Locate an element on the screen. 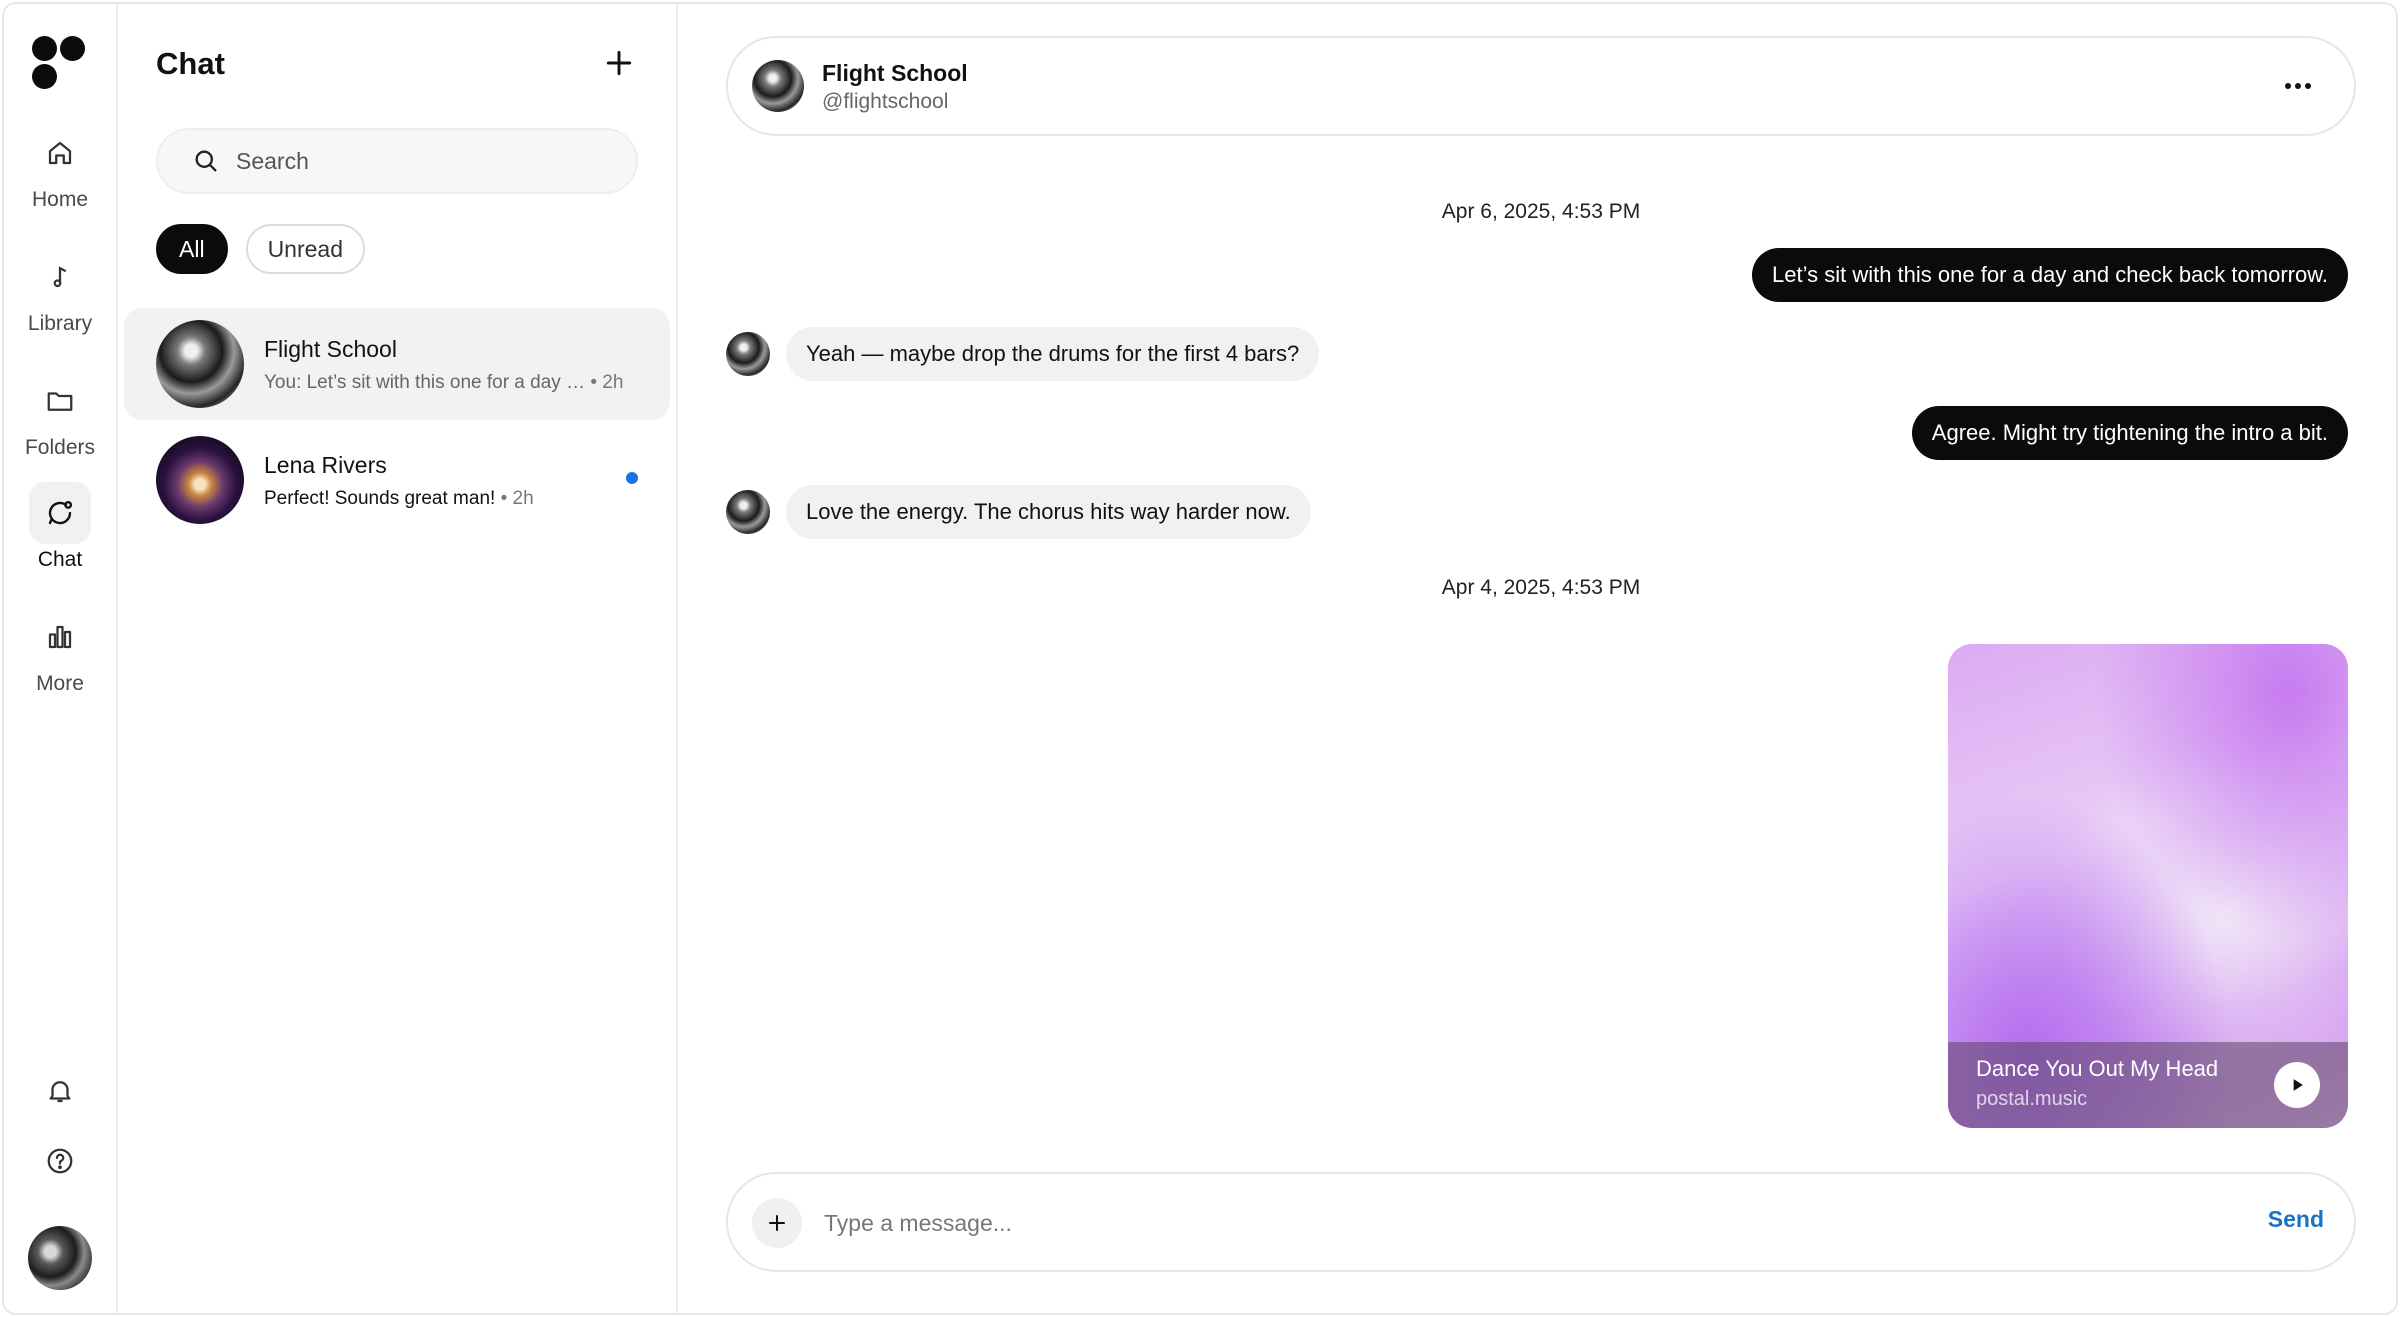 The width and height of the screenshot is (2400, 1317). nav-label-folders: Folders is located at coordinates (60, 447).